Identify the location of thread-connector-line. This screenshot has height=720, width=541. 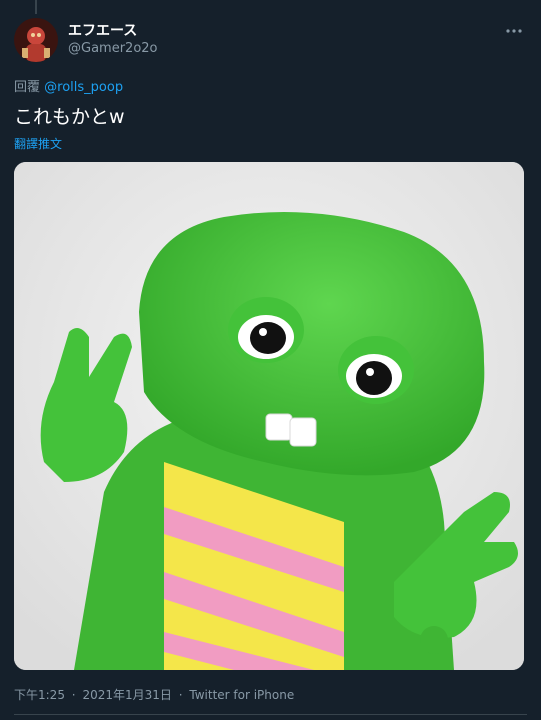
(36, 7).